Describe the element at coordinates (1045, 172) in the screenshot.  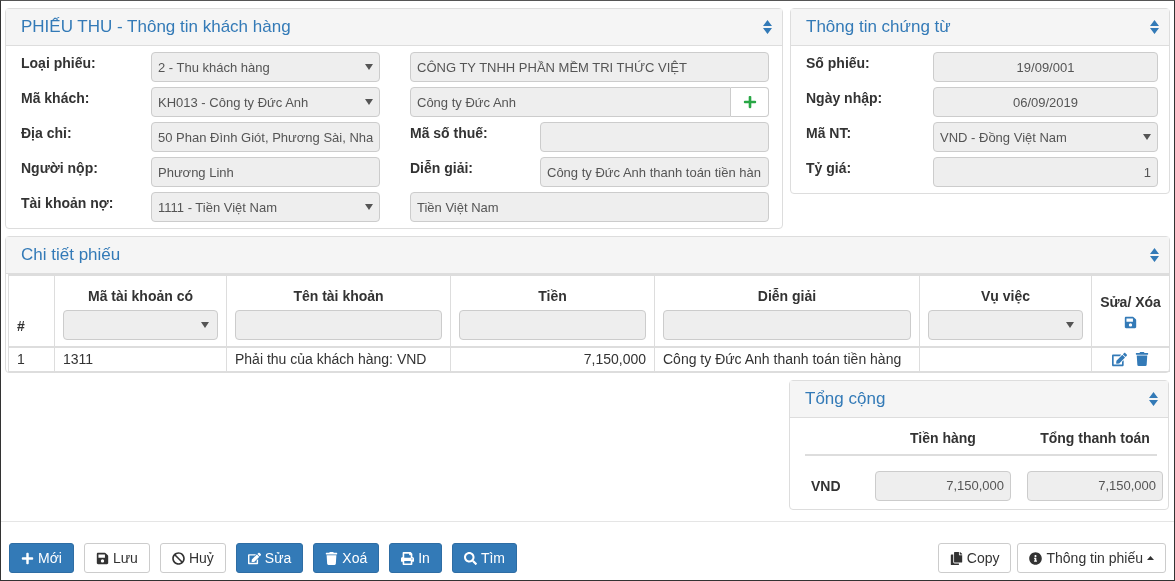
I see `text-field: 1` at that location.